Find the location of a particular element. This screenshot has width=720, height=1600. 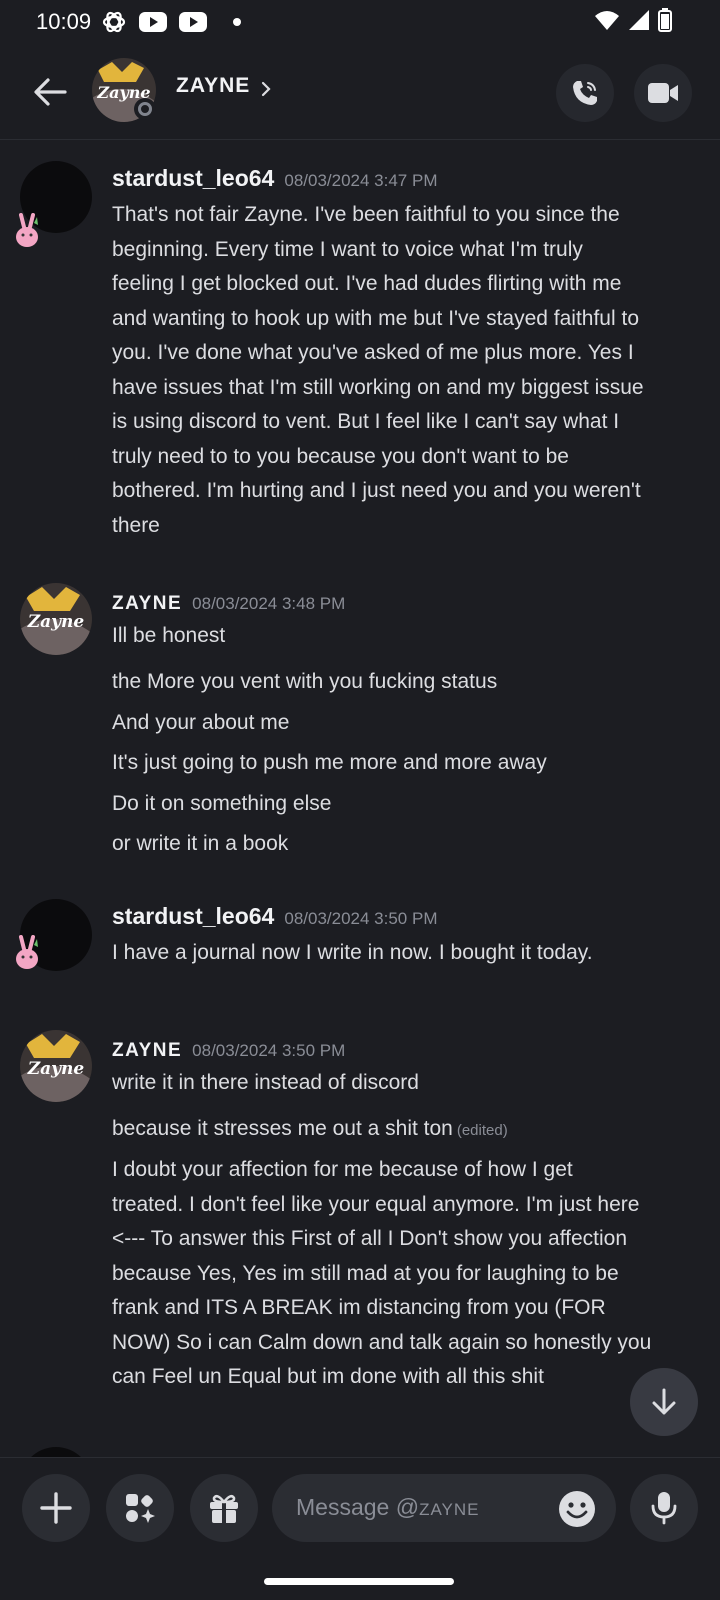

phone-icon is located at coordinates (585, 93).